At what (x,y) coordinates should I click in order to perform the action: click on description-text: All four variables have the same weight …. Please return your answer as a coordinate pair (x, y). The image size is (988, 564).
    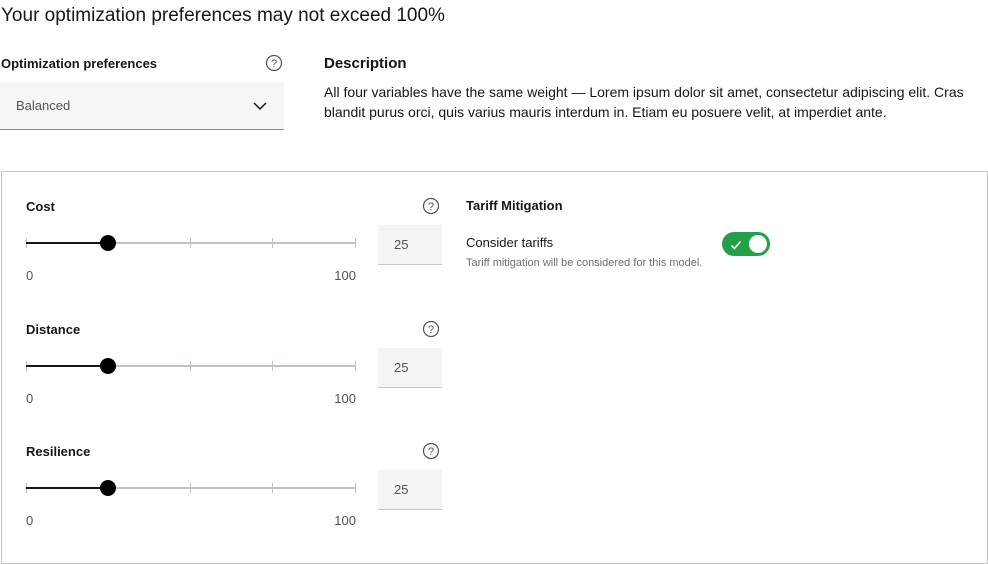
    Looking at the image, I should click on (644, 102).